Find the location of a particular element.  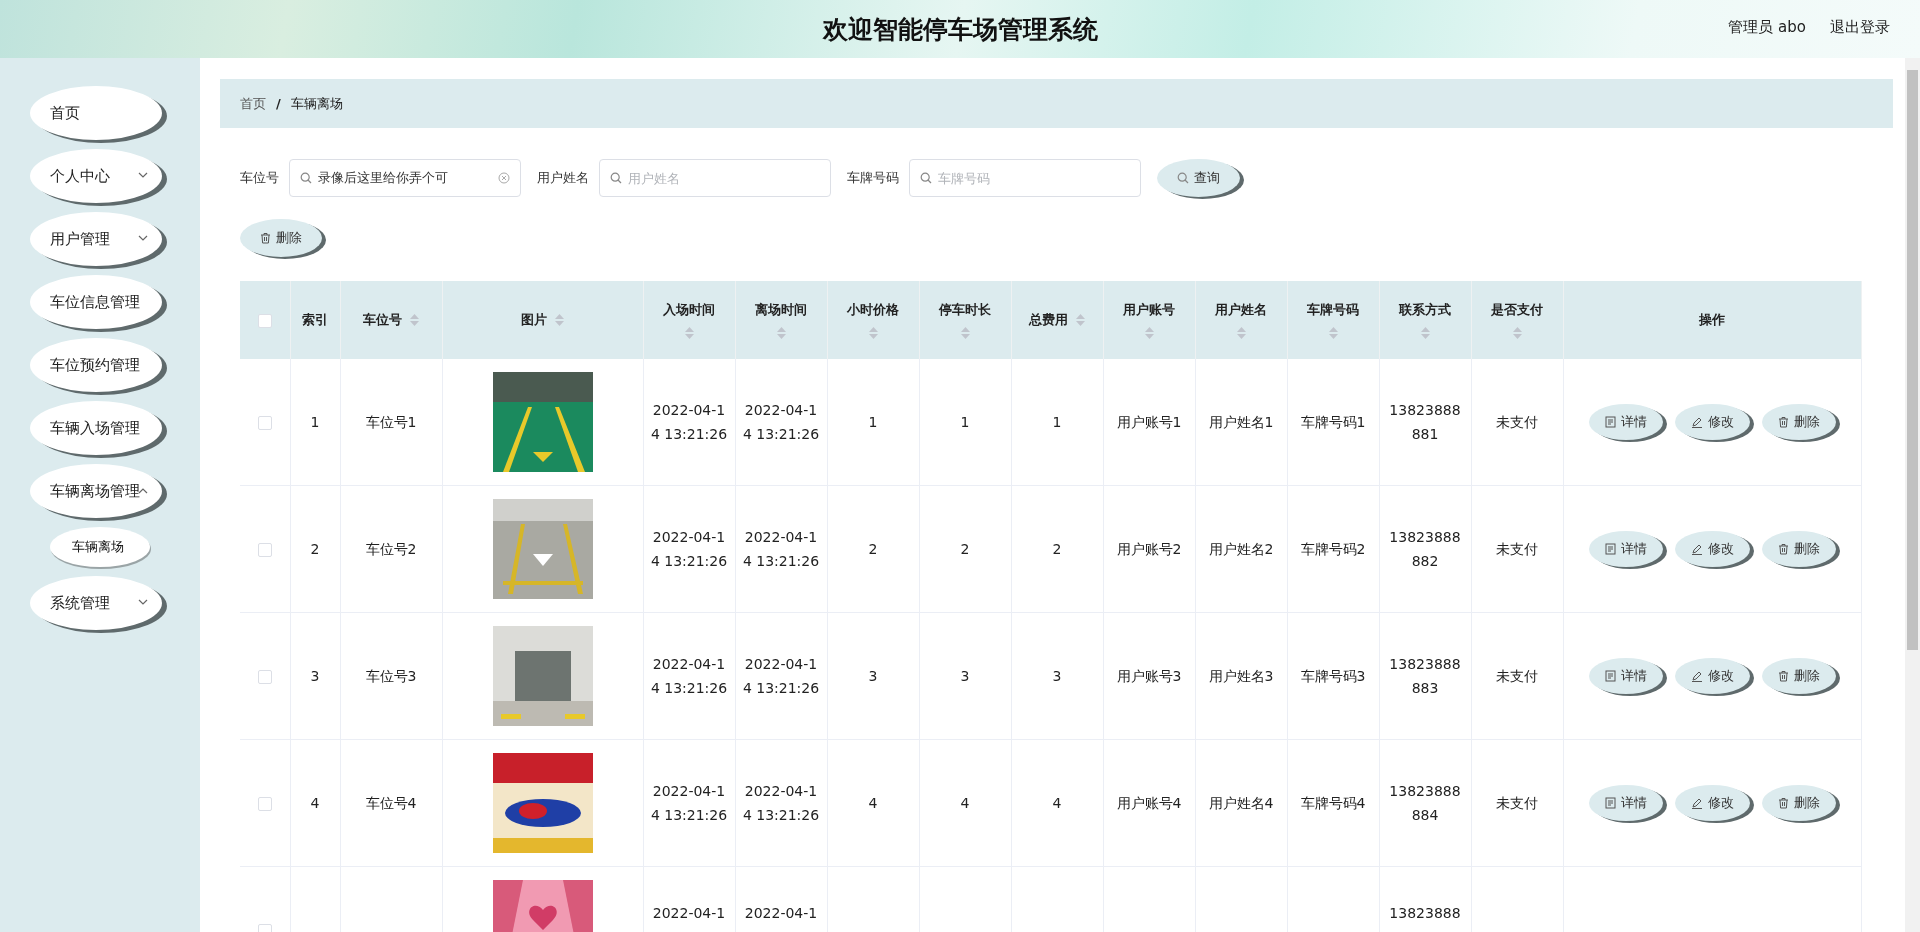

search-field: 录像后这里给你弄个可 is located at coordinates (405, 178).